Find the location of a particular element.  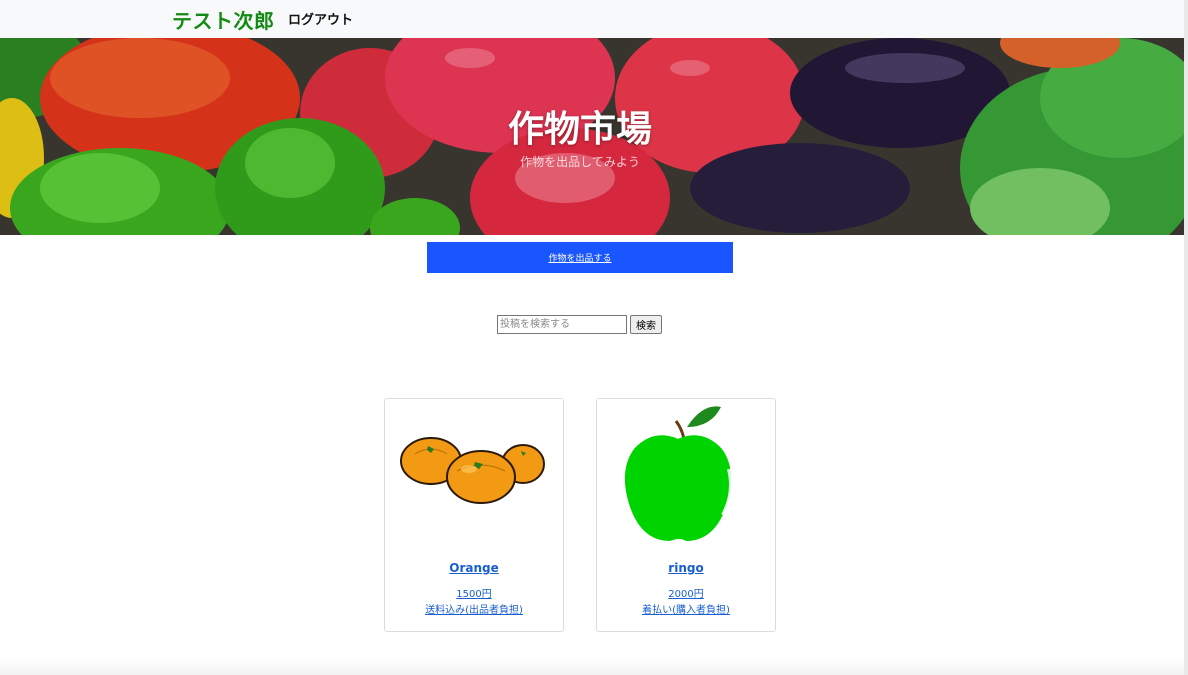

brand-link: テスト次郎 is located at coordinates (223, 19).